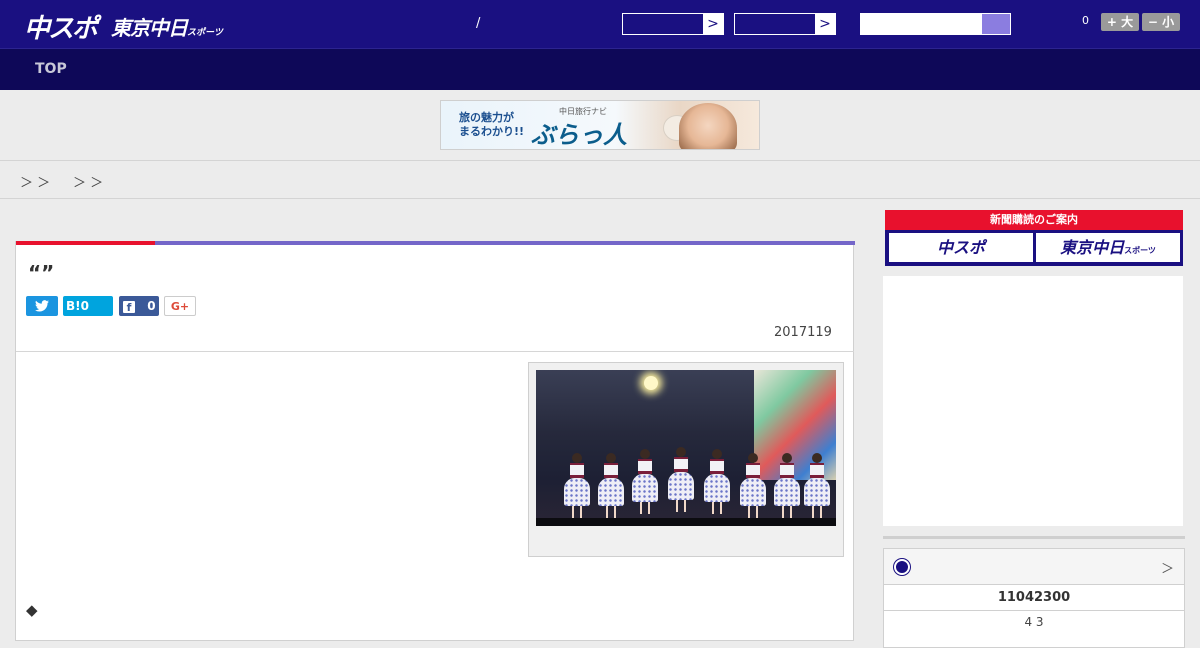 This screenshot has height=648, width=1200. Describe the element at coordinates (902, 567) in the screenshot. I see `baseball-icon` at that location.